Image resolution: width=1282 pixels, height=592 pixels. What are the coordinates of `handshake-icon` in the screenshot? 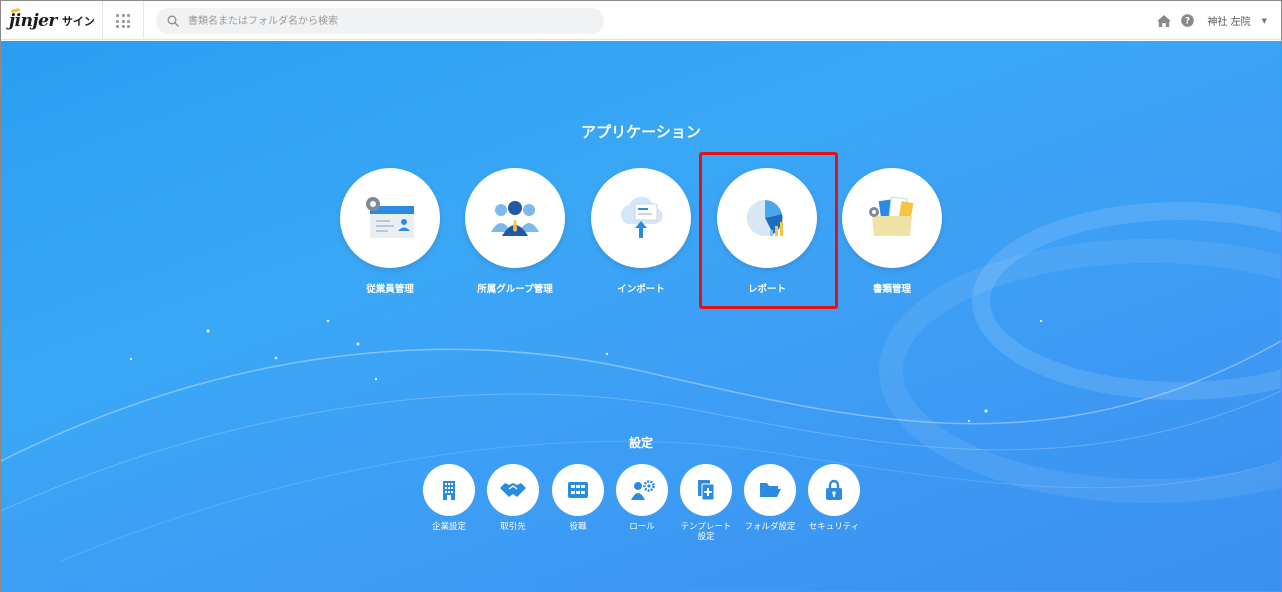 It's located at (513, 490).